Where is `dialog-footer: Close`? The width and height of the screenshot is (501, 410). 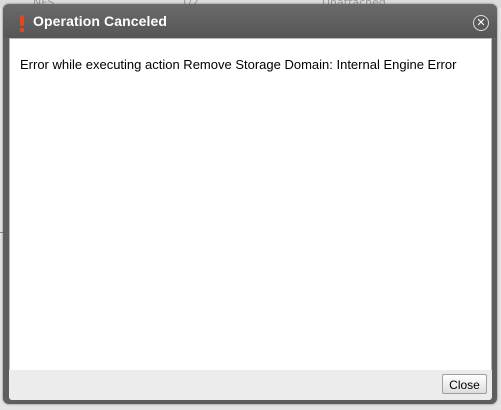 dialog-footer: Close is located at coordinates (250, 385).